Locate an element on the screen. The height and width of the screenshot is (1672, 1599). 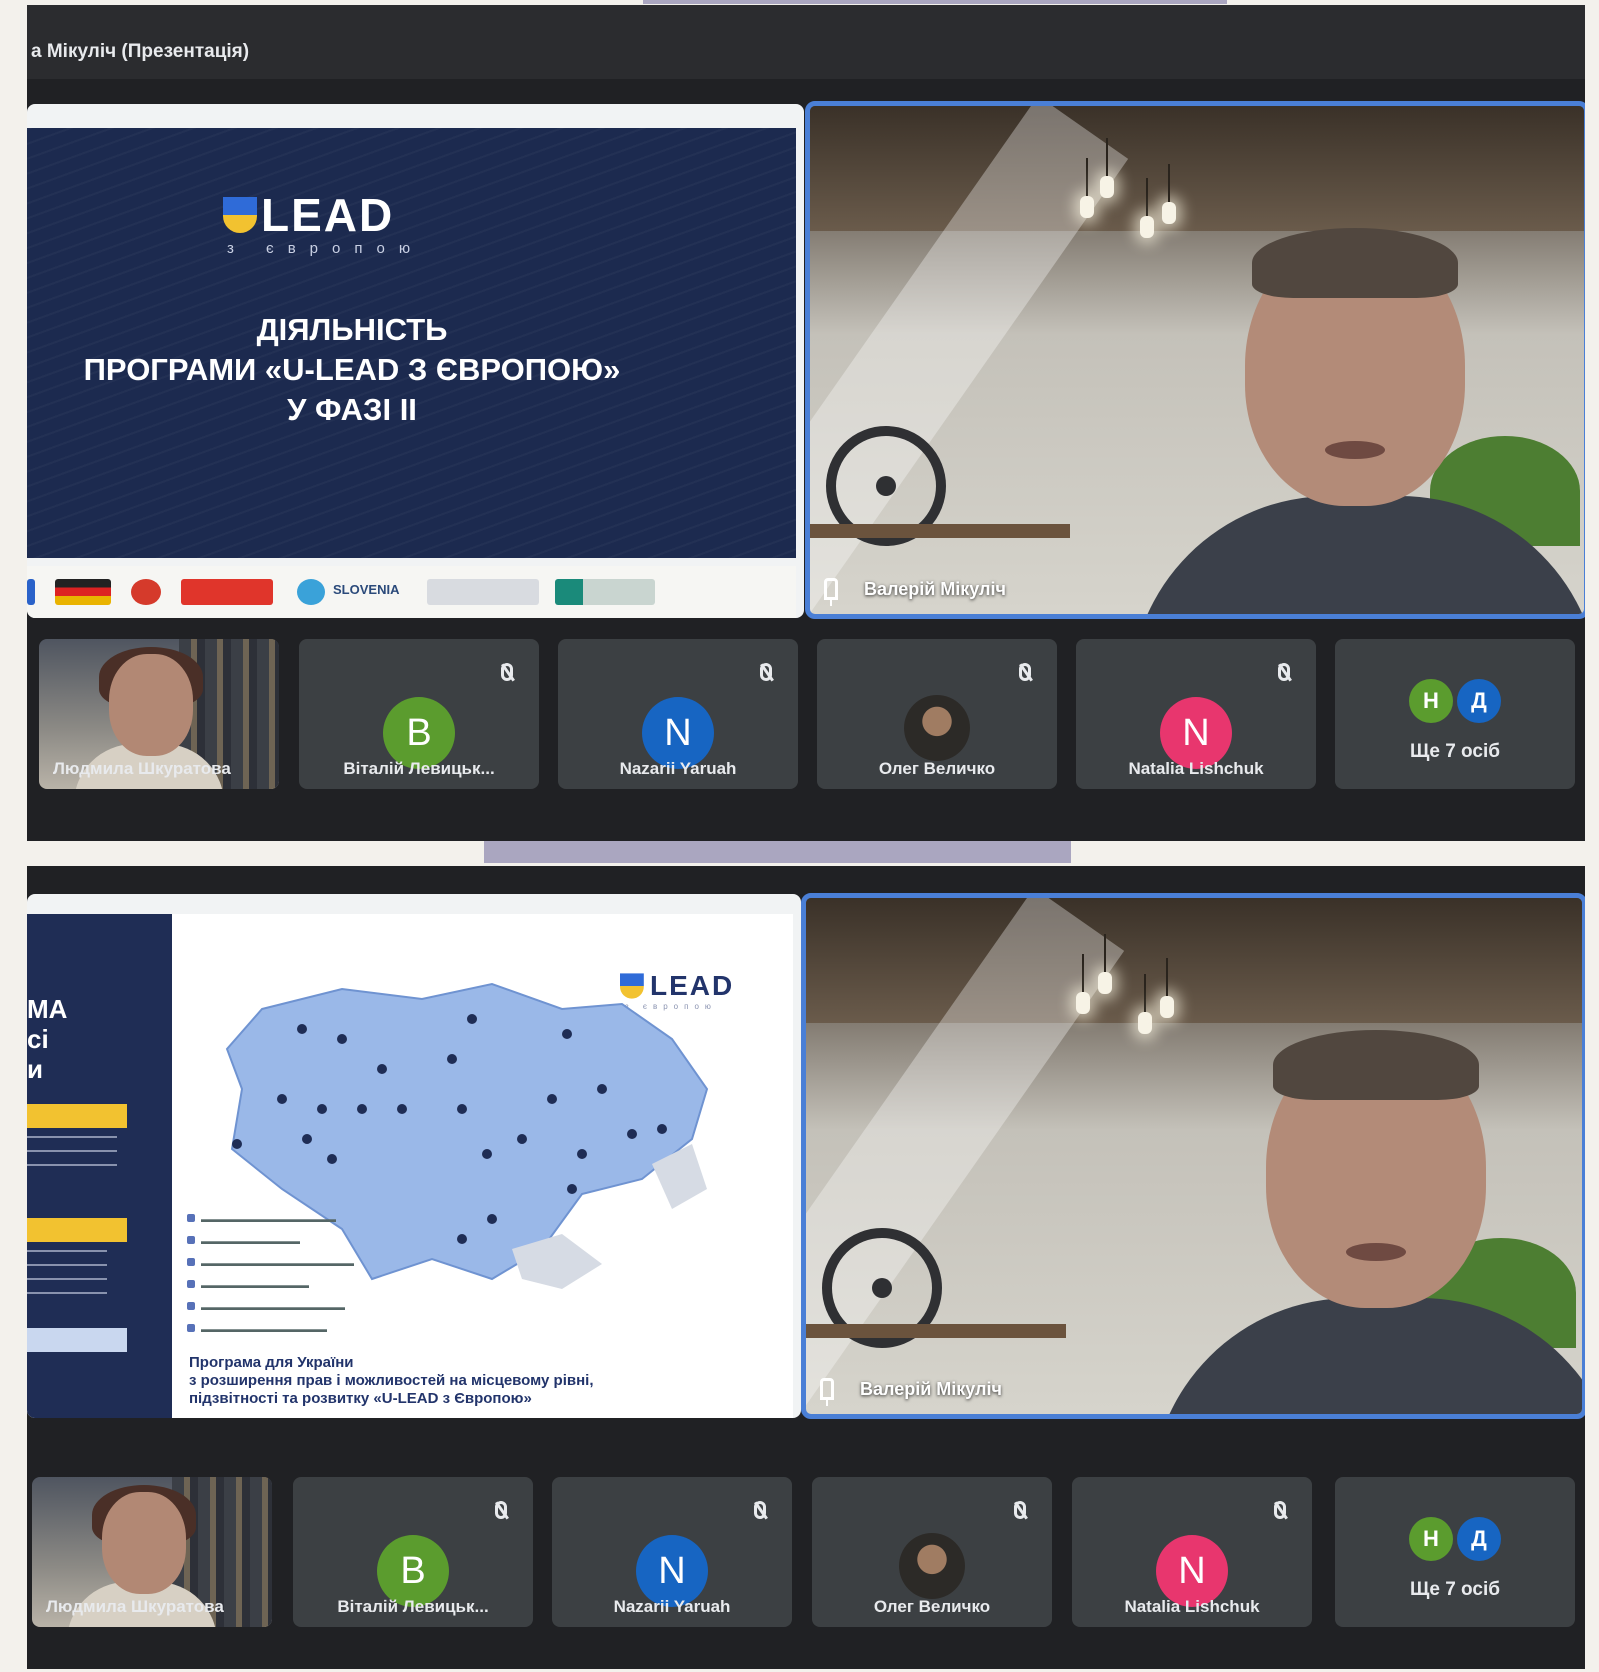
ulead-logo-u-icon is located at coordinates (240, 215).